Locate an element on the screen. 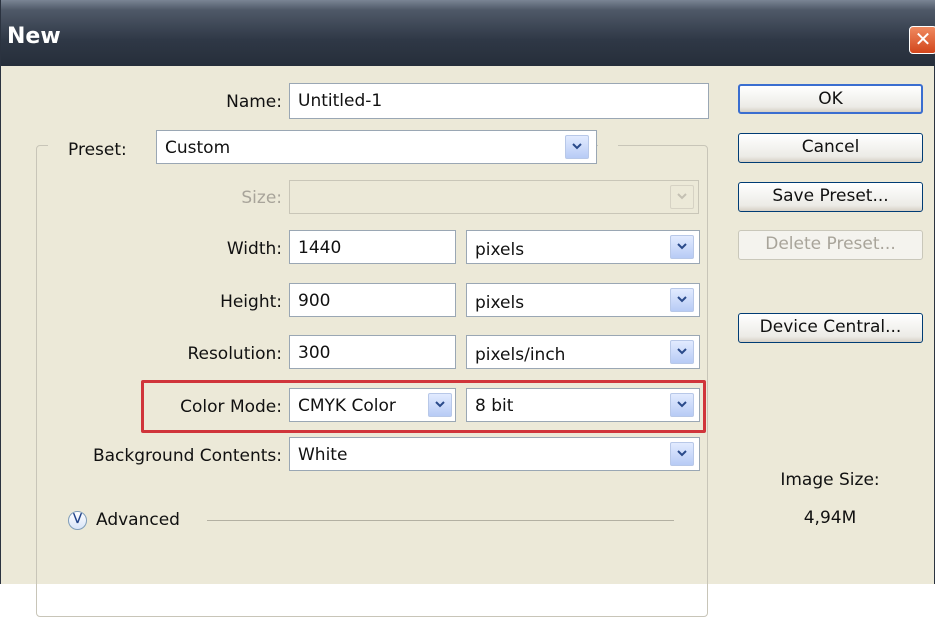 This screenshot has width=935, height=617. height-unit-select: pixels is located at coordinates (583, 300).